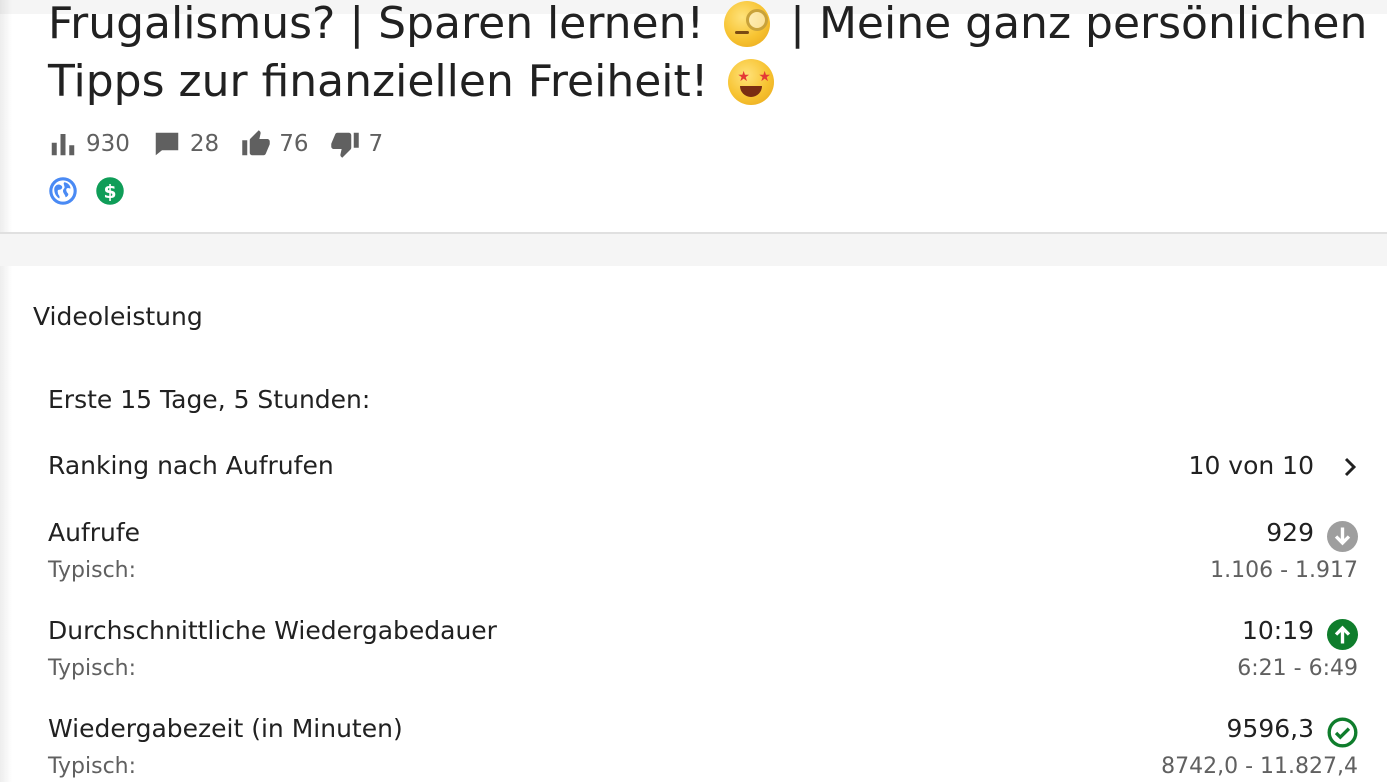  What do you see at coordinates (1290, 532) in the screenshot?
I see `metric-value: 929` at bounding box center [1290, 532].